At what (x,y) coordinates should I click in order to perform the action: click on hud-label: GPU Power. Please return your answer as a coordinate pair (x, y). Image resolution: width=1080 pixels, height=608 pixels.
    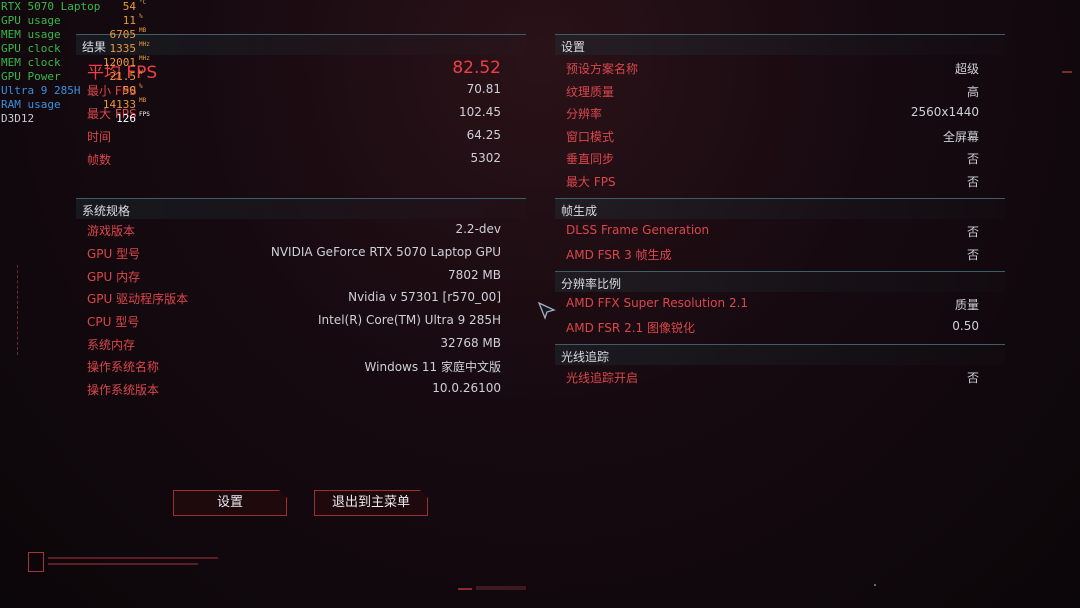
    Looking at the image, I should click on (31, 76).